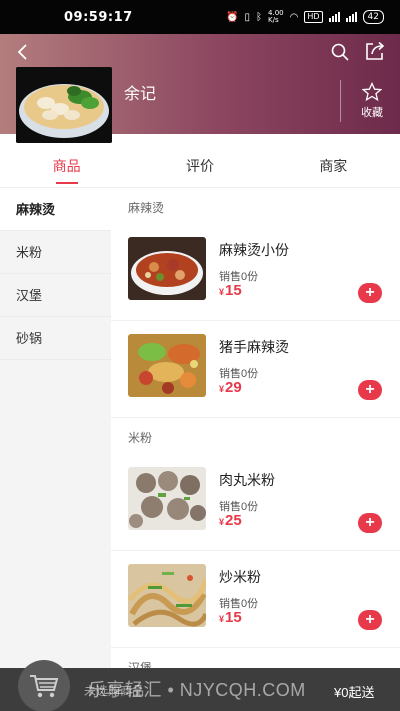 This screenshot has height=711, width=400. I want to click on shop-name: 余记, so click(140, 94).